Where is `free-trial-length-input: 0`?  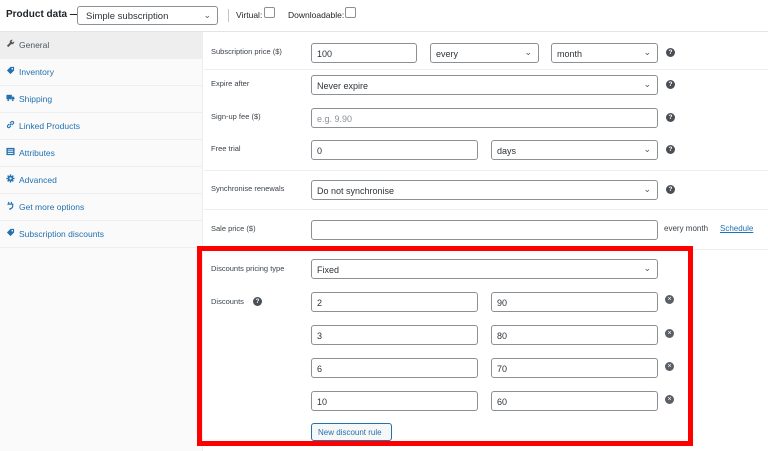 free-trial-length-input: 0 is located at coordinates (394, 150).